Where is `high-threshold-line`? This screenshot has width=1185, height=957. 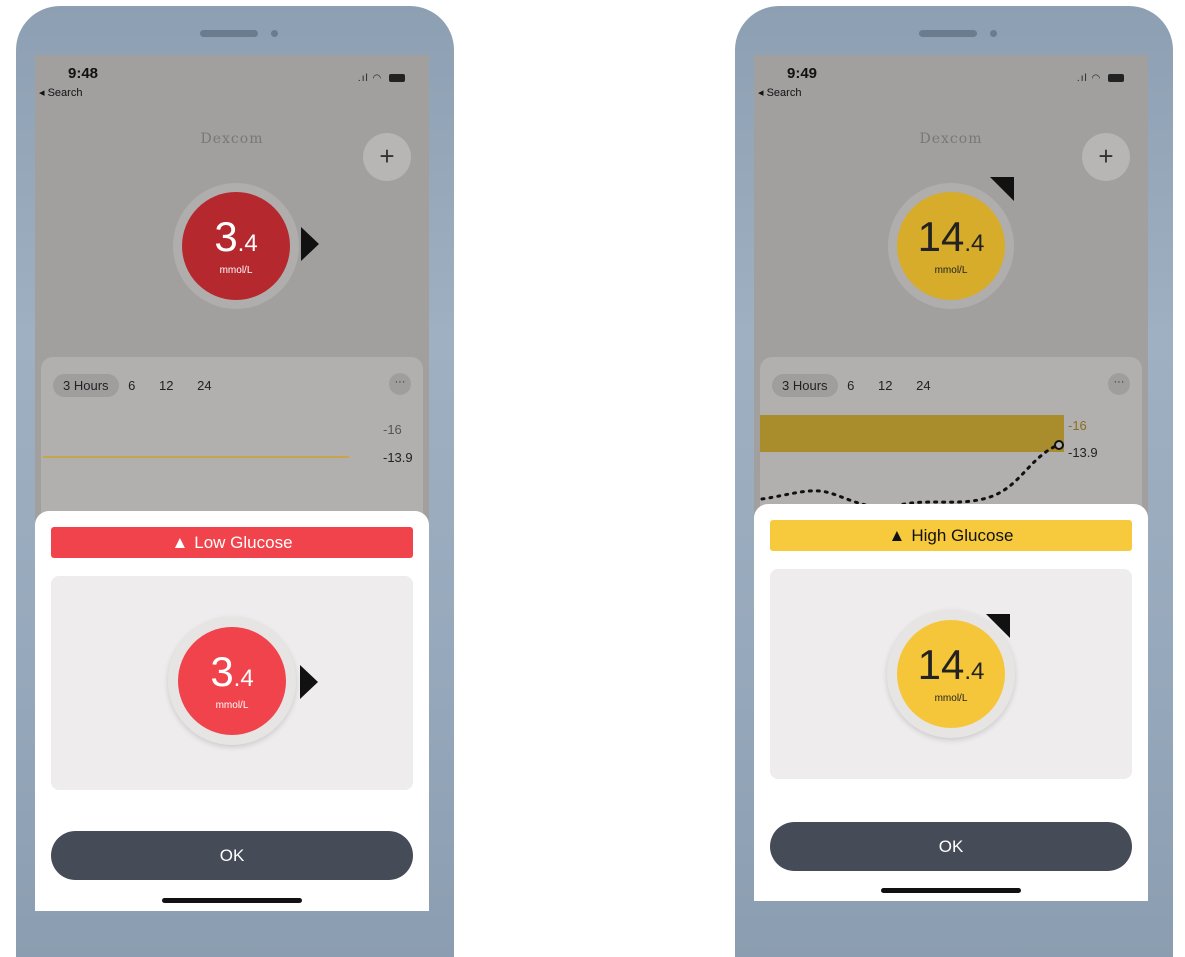 high-threshold-line is located at coordinates (196, 457).